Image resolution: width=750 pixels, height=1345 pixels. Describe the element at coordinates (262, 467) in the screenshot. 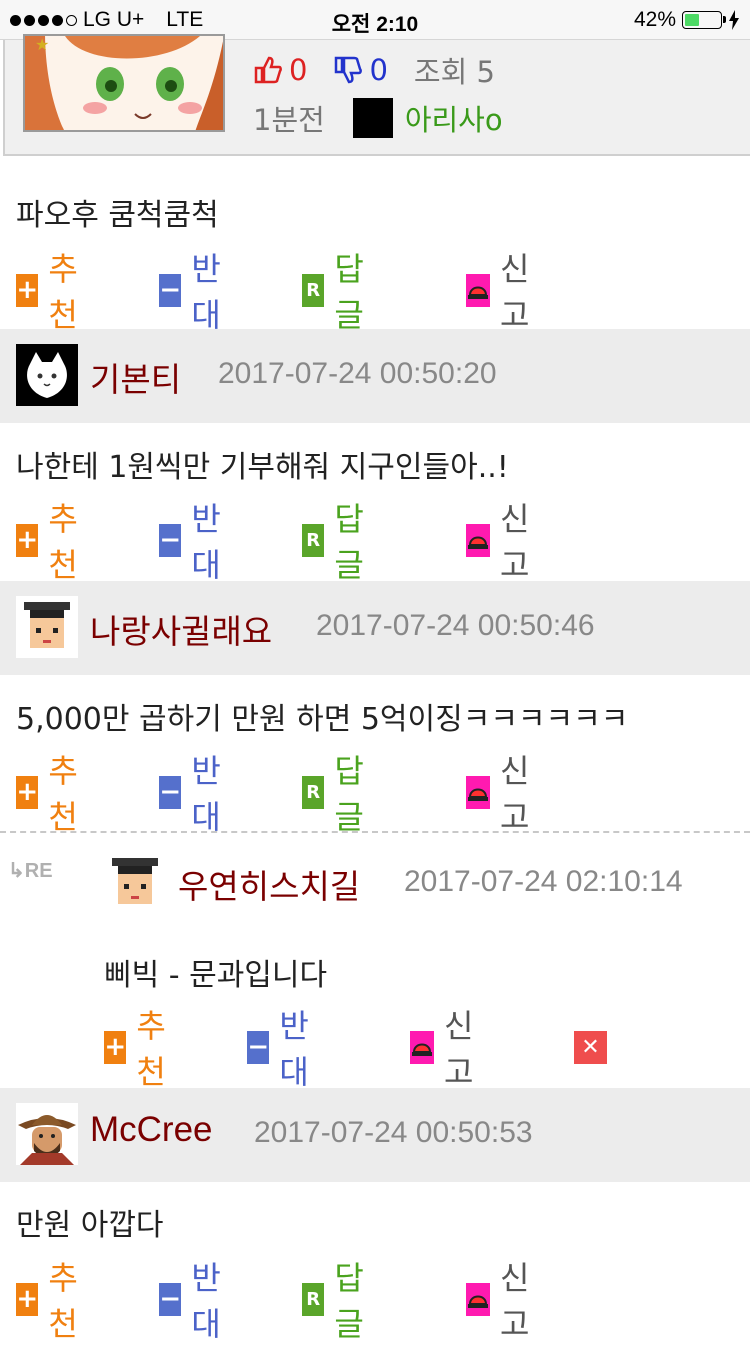

I see `comment-text: 나한테 1원씩만 기부해줘 지구인들아..!` at that location.